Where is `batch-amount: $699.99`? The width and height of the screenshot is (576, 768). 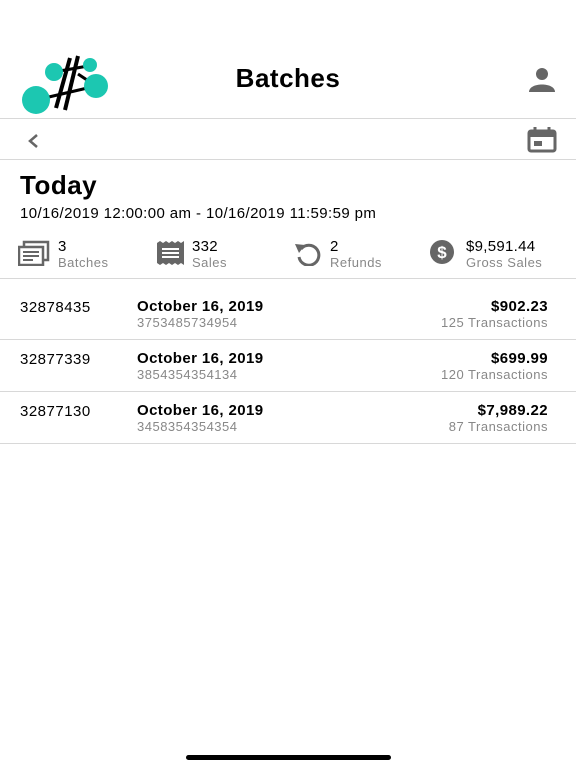
batch-amount: $699.99 is located at coordinates (519, 358).